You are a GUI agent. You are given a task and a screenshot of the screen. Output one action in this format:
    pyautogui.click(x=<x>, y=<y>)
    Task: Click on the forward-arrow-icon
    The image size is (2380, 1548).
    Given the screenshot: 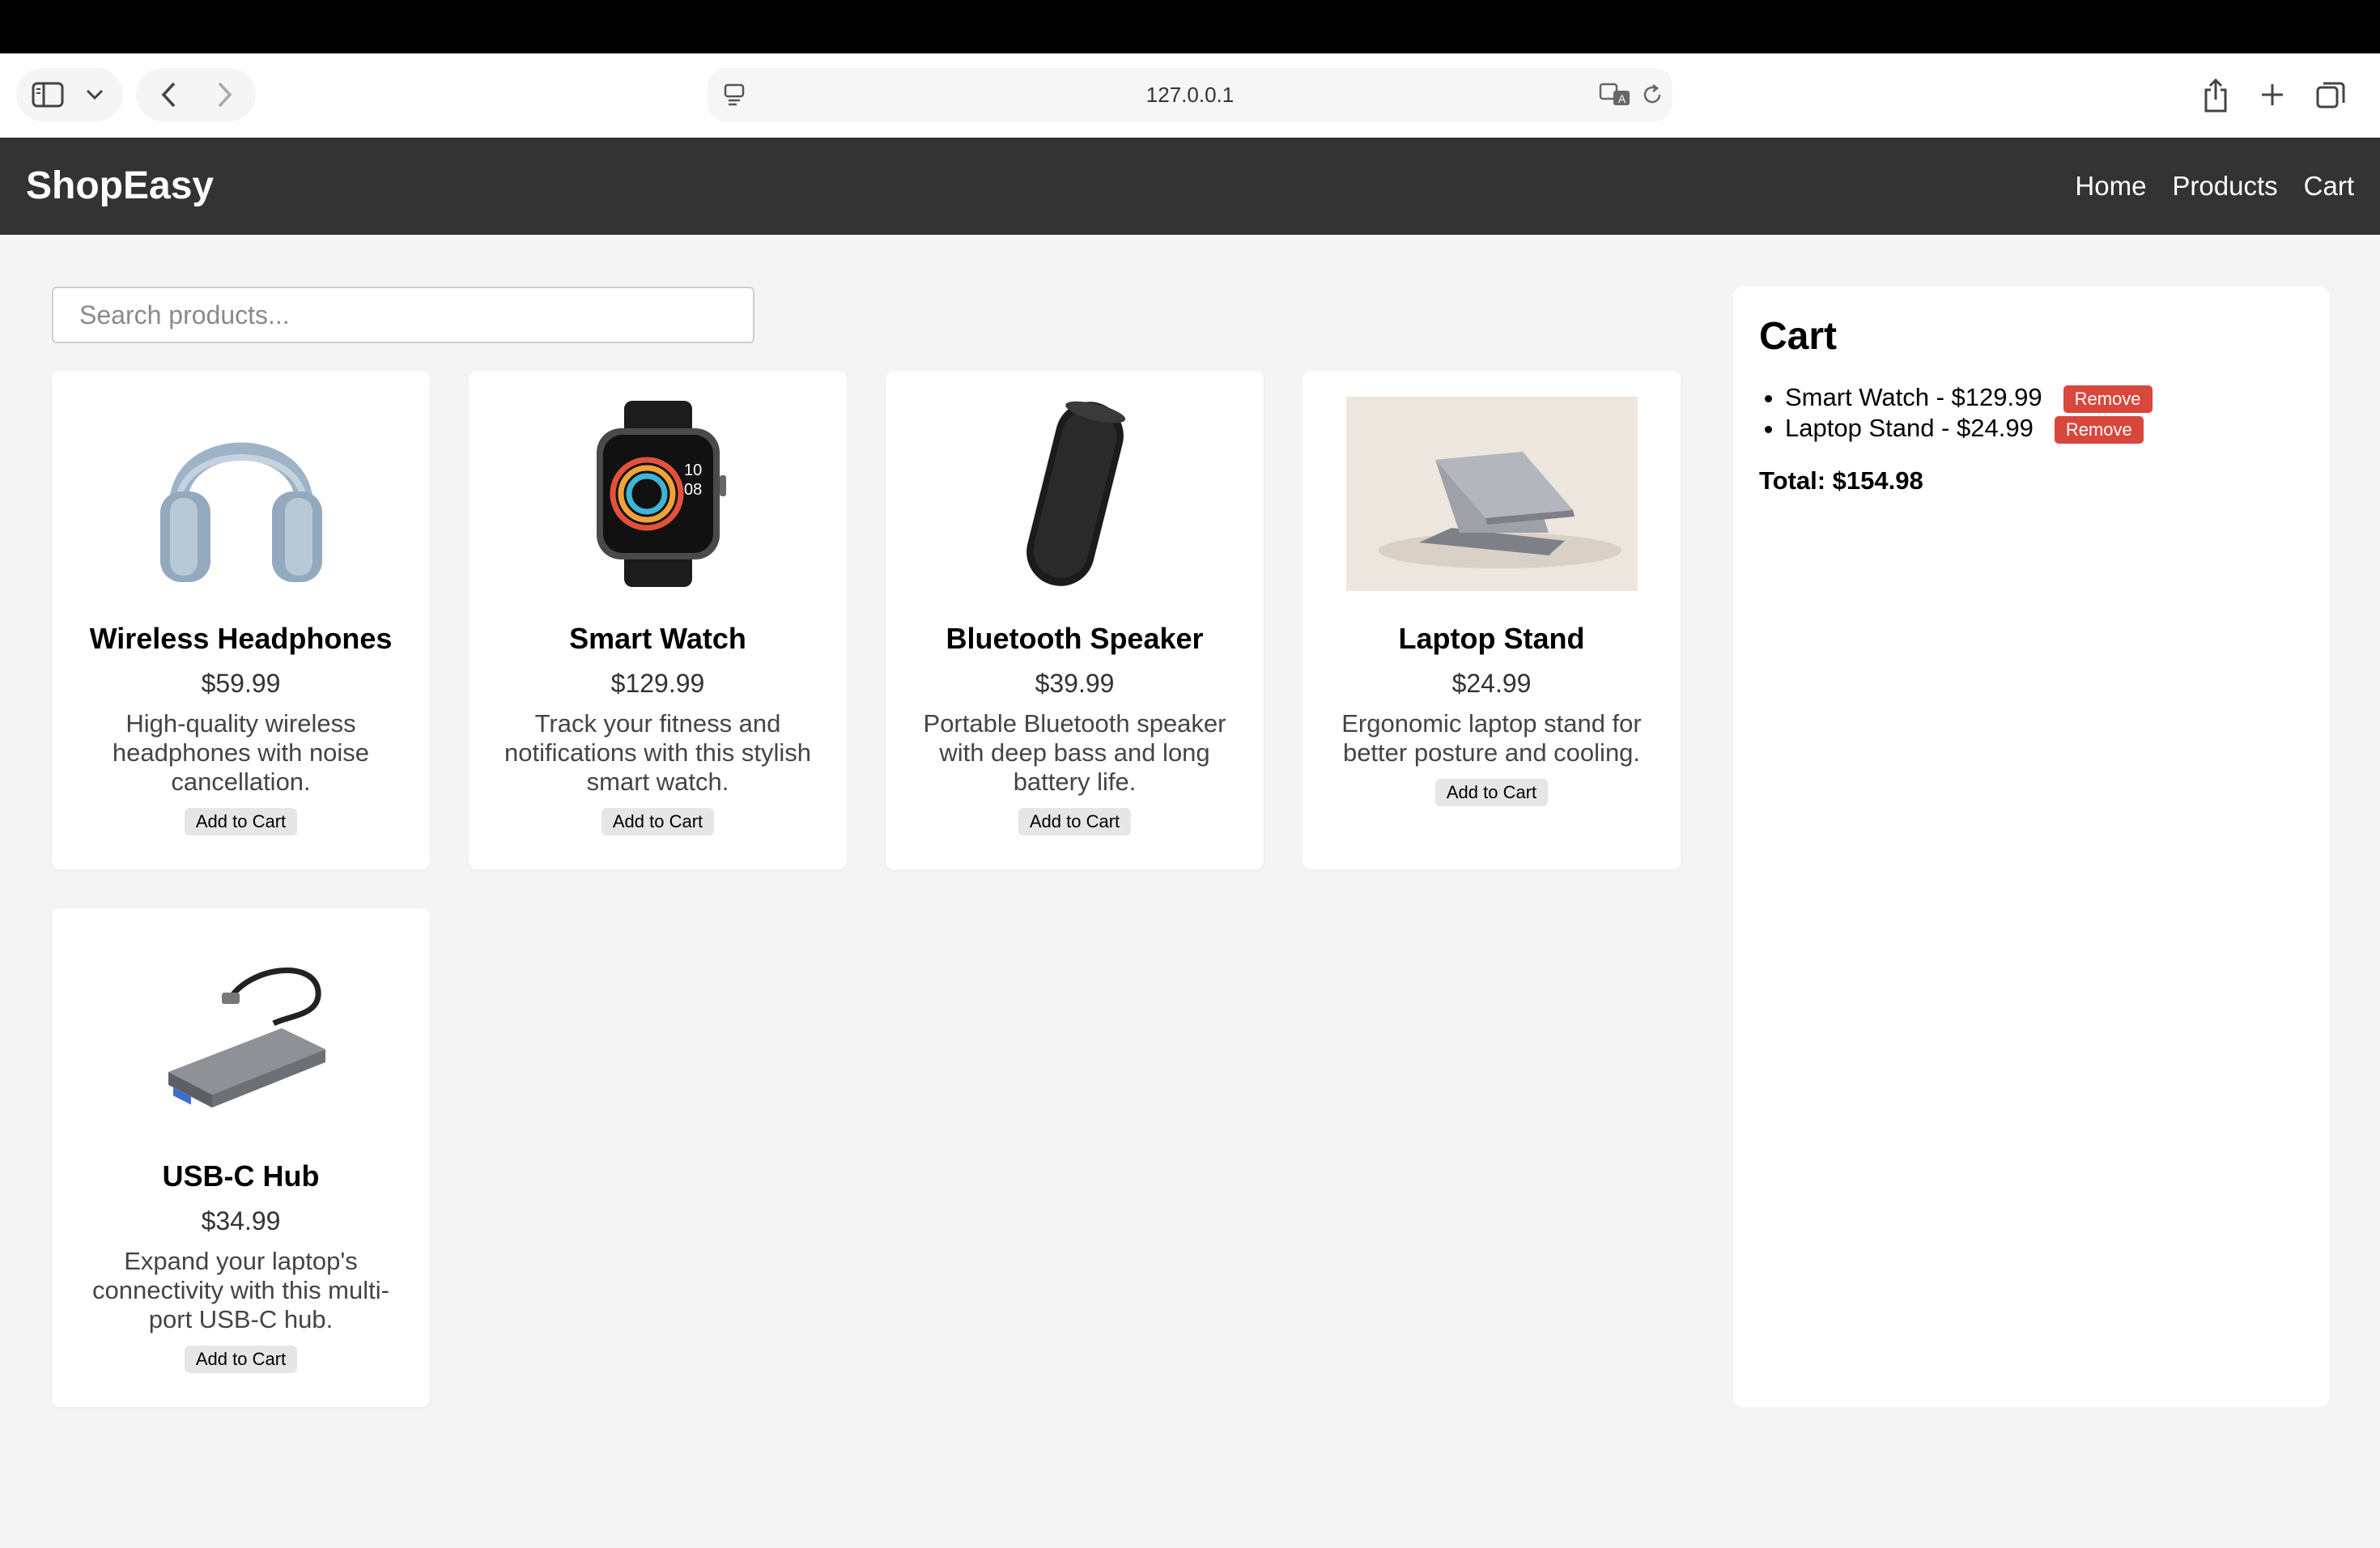 What is the action you would take?
    pyautogui.click(x=224, y=95)
    